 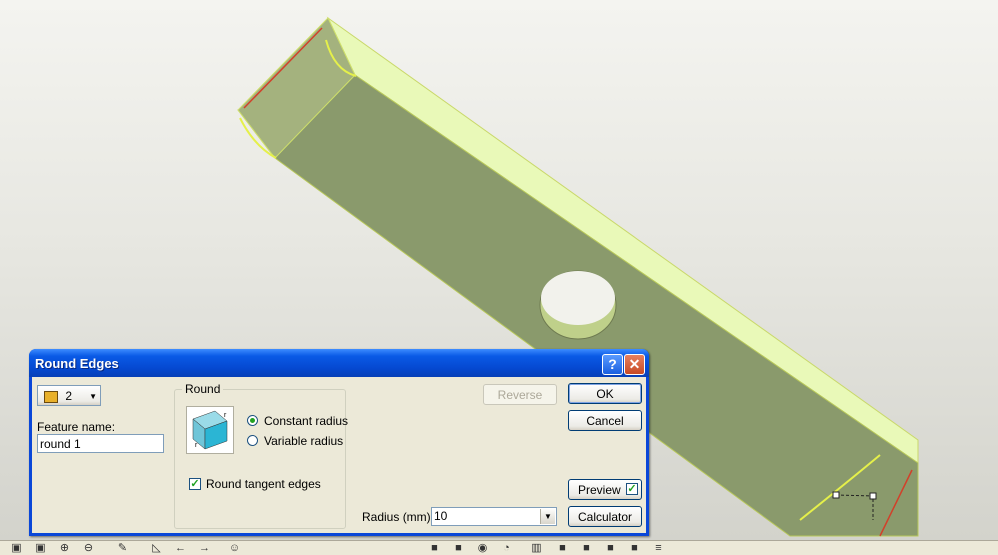 I want to click on face-icon: ☺, so click(x=234, y=548).